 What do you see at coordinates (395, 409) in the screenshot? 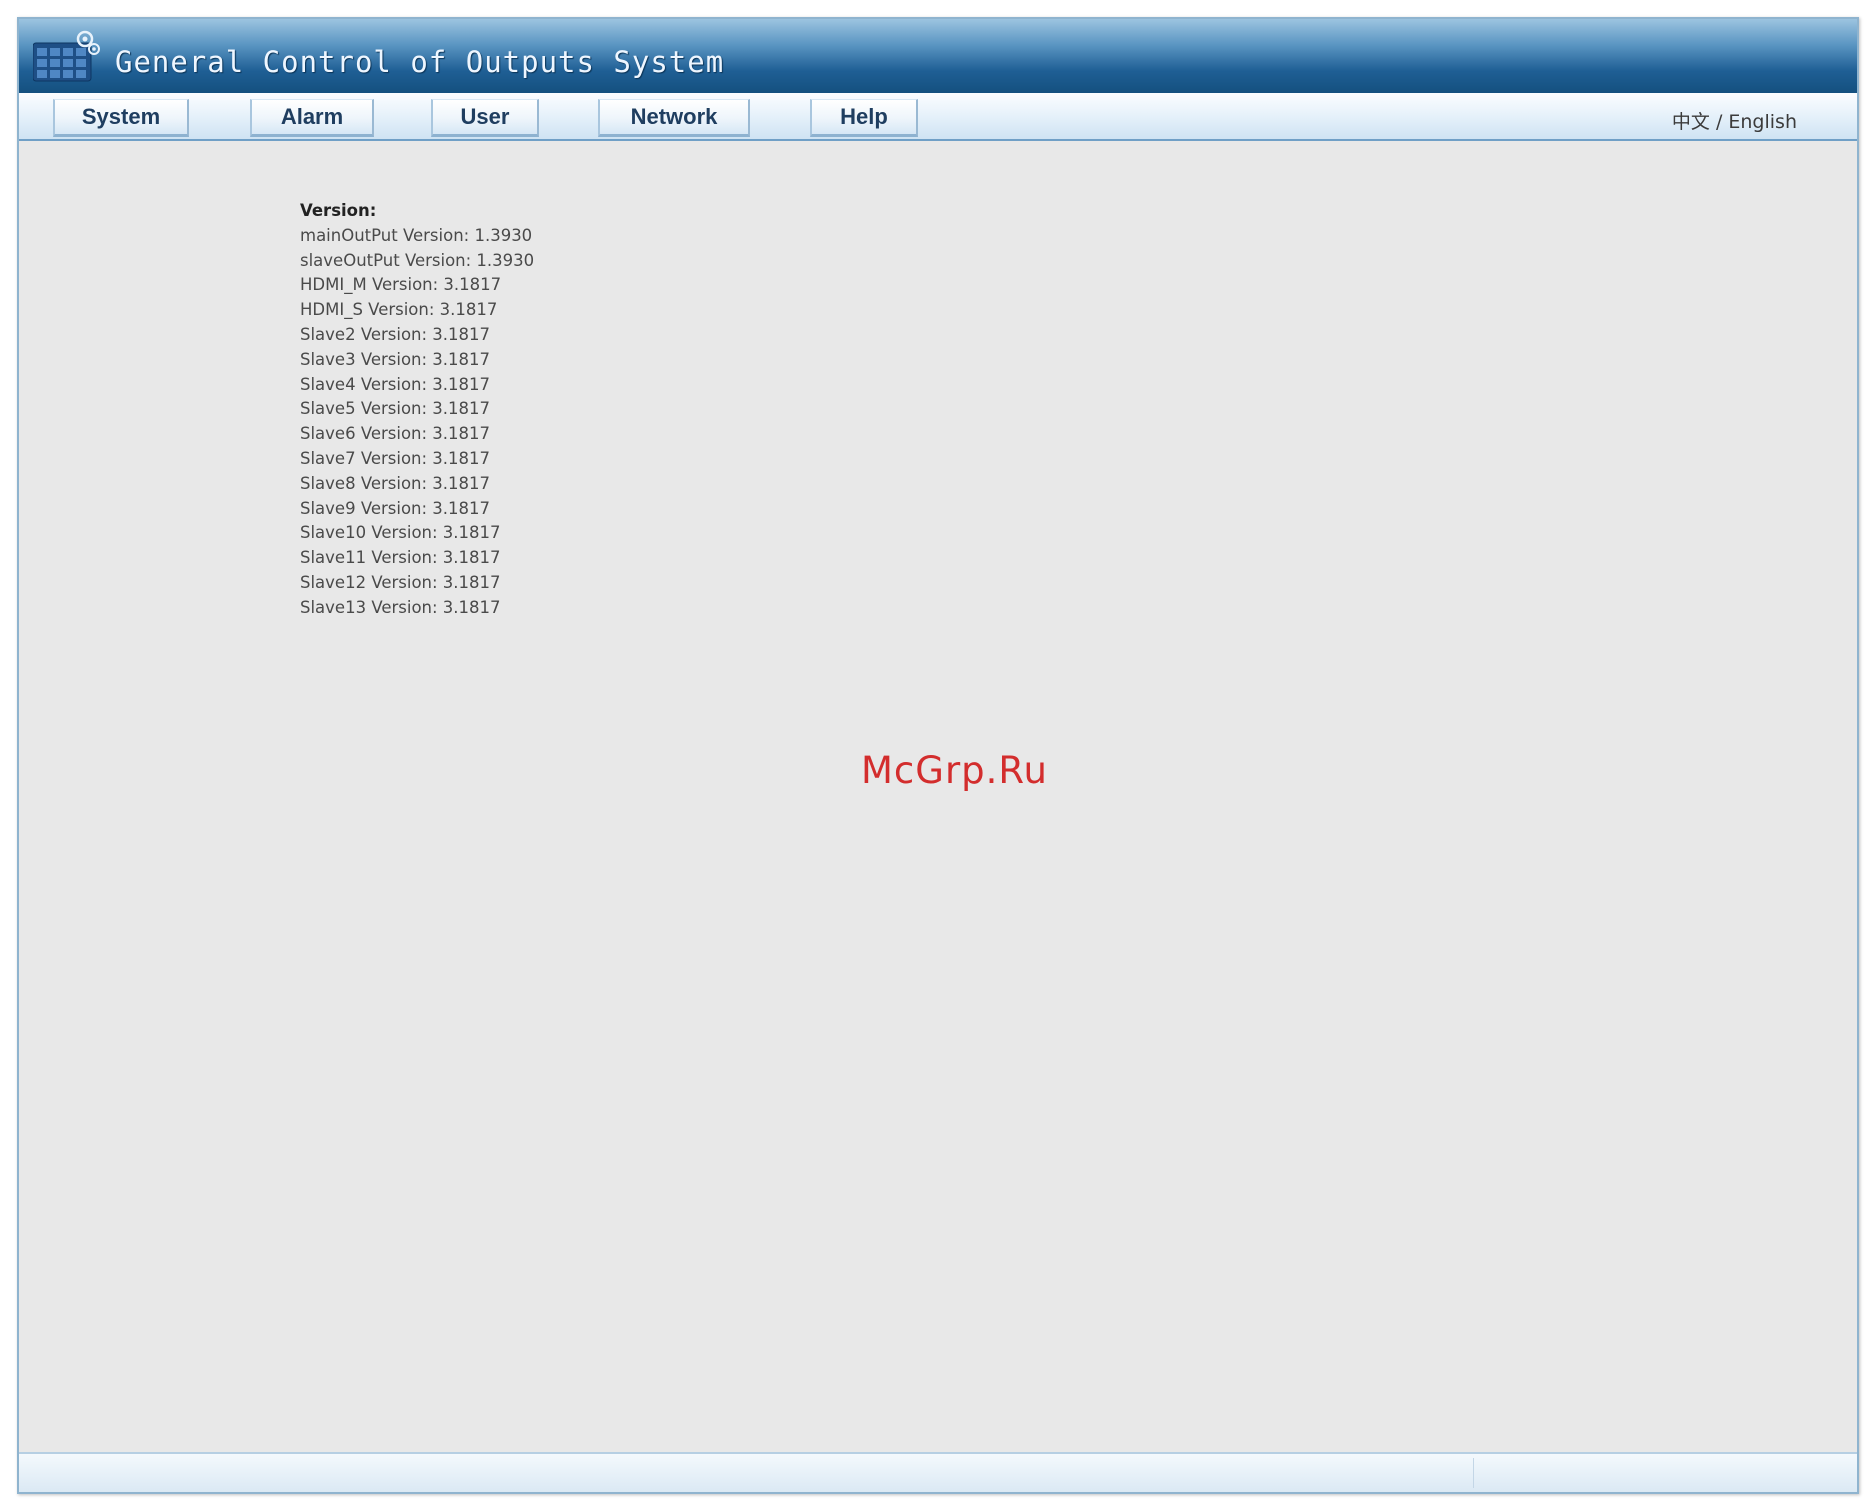
I see `version-line: Slave5 Version: 3.1817` at bounding box center [395, 409].